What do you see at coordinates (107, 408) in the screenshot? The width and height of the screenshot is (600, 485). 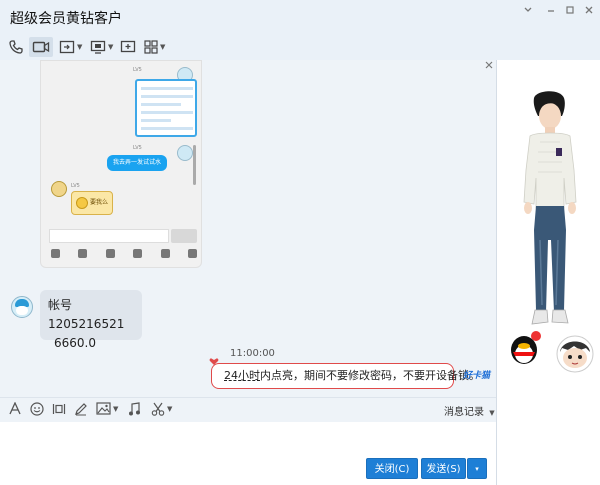 I see `image-icon: ▼` at bounding box center [107, 408].